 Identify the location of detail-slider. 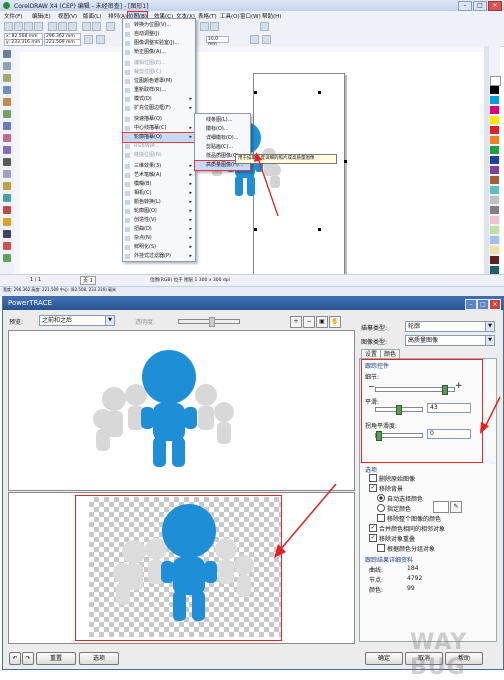
(415, 390).